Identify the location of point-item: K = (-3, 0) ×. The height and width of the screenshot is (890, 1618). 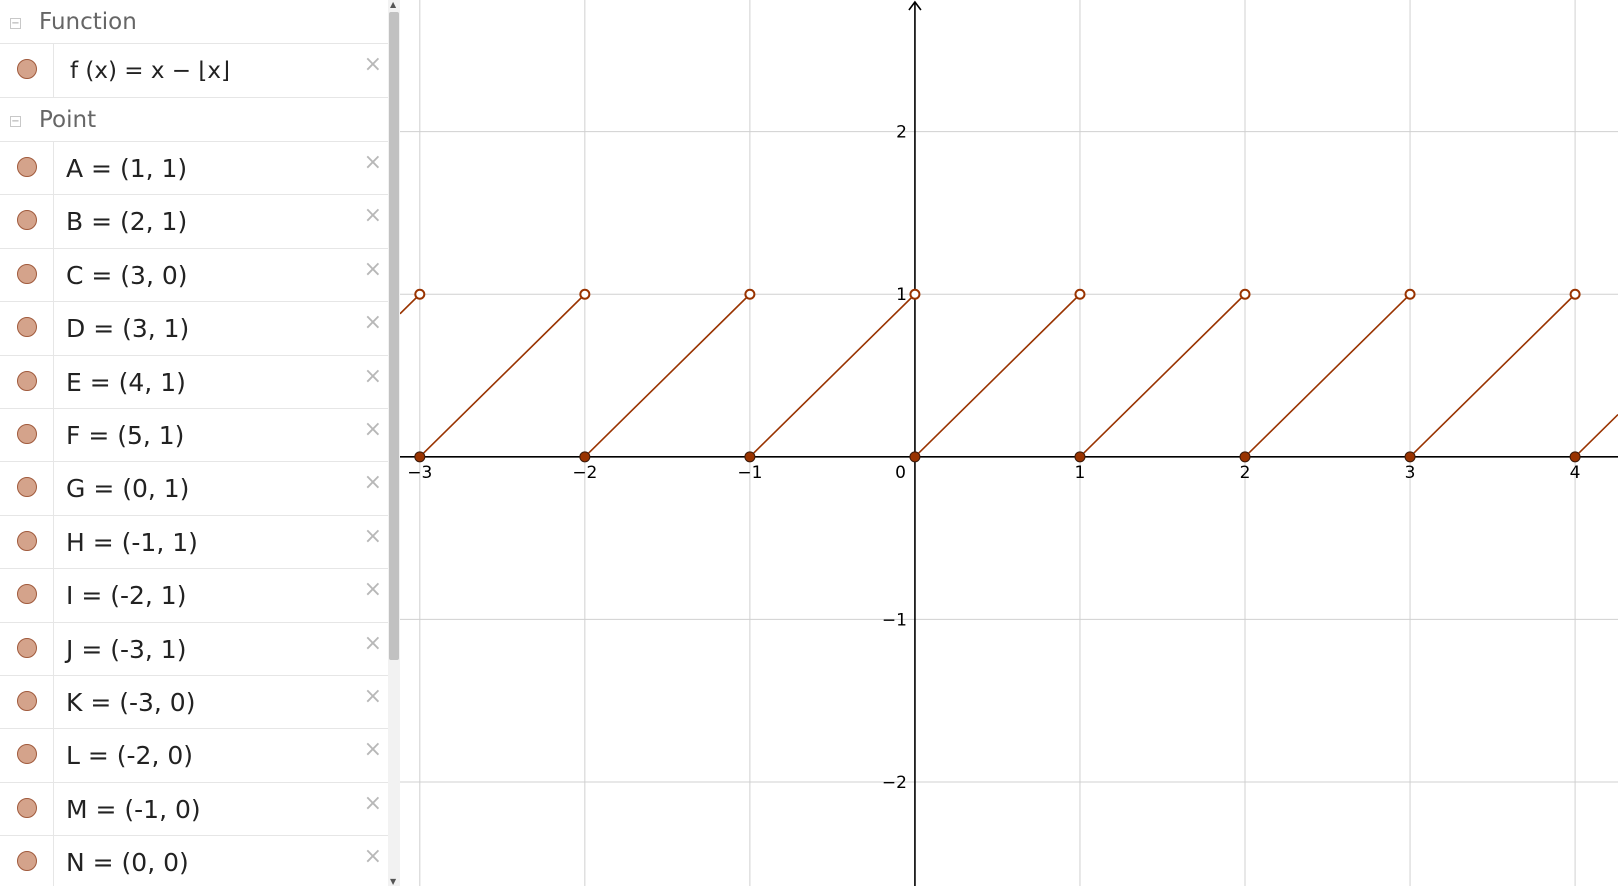
(194, 702).